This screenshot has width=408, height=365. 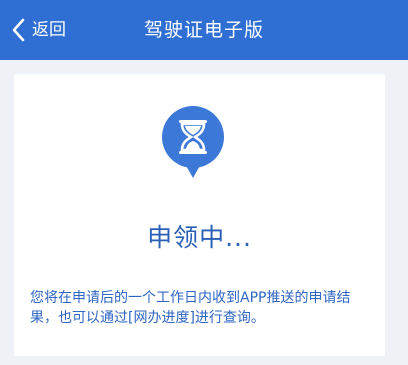 What do you see at coordinates (204, 360) in the screenshot?
I see `page-background` at bounding box center [204, 360].